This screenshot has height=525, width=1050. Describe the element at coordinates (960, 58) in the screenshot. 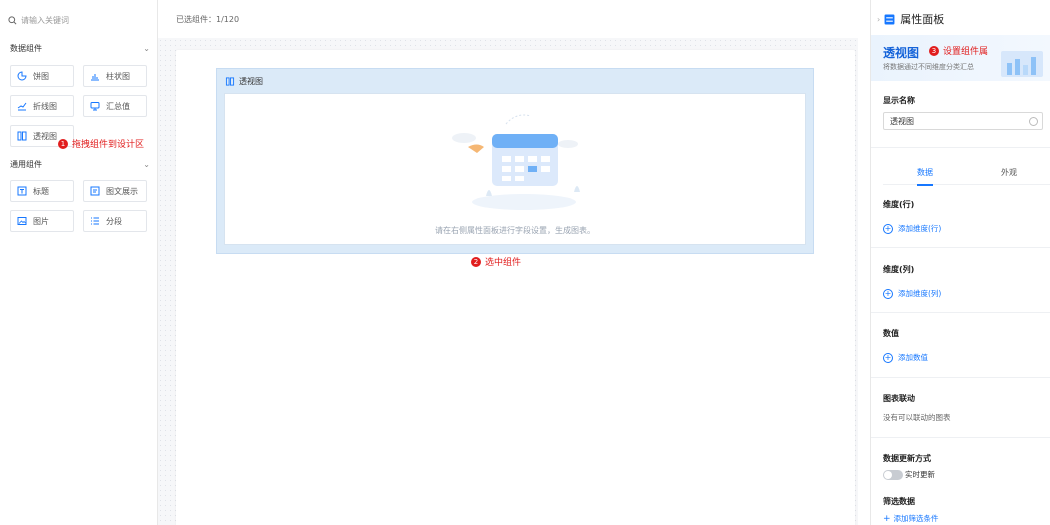

I see `component-info-banner: 透视图 将数据通过不同维度分类汇总 3 设置组件属` at that location.